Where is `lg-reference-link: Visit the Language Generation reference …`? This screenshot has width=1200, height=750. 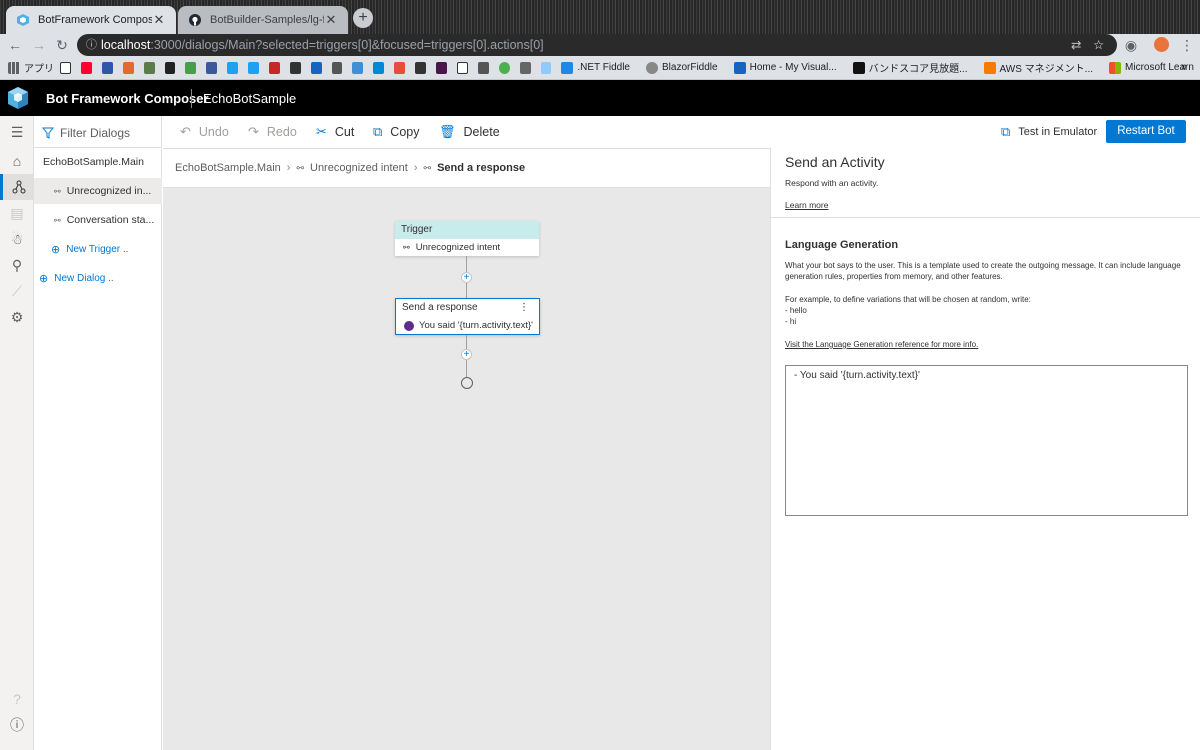
lg-reference-link: Visit the Language Generation reference … is located at coordinates (985, 345).